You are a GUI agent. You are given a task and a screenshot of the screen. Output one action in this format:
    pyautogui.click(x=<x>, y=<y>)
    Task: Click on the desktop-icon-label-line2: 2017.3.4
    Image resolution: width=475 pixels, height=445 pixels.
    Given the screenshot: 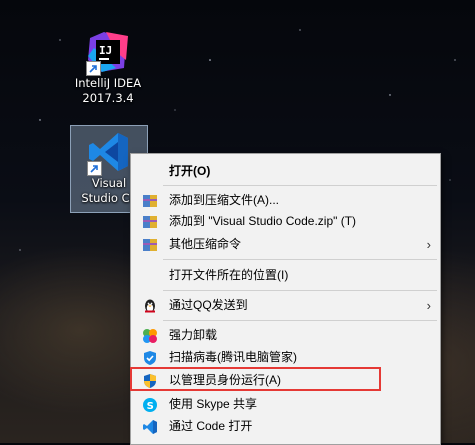 What is the action you would take?
    pyautogui.click(x=108, y=98)
    